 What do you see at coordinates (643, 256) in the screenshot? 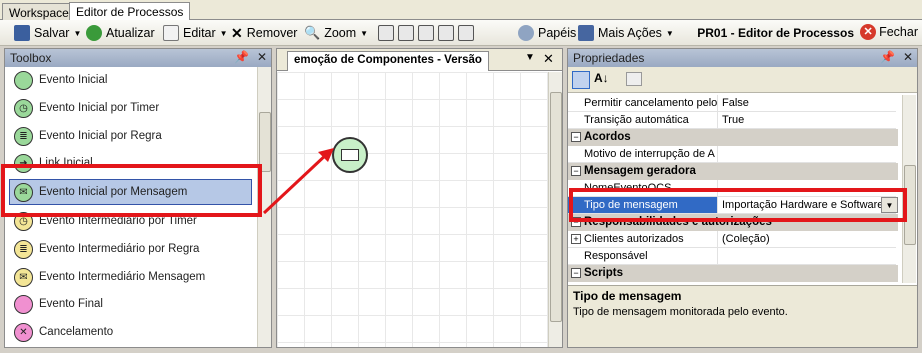
I see `property-name: Responsável` at bounding box center [643, 256].